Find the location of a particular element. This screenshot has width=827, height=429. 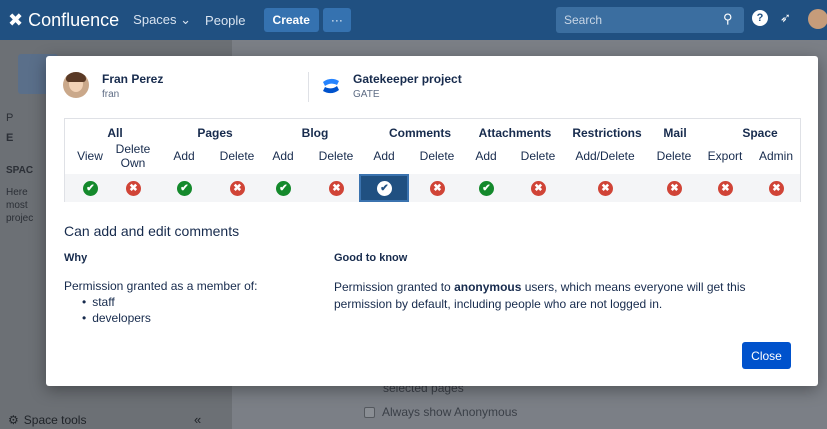

confluence-logo-icon: ✖ is located at coordinates (16, 19).